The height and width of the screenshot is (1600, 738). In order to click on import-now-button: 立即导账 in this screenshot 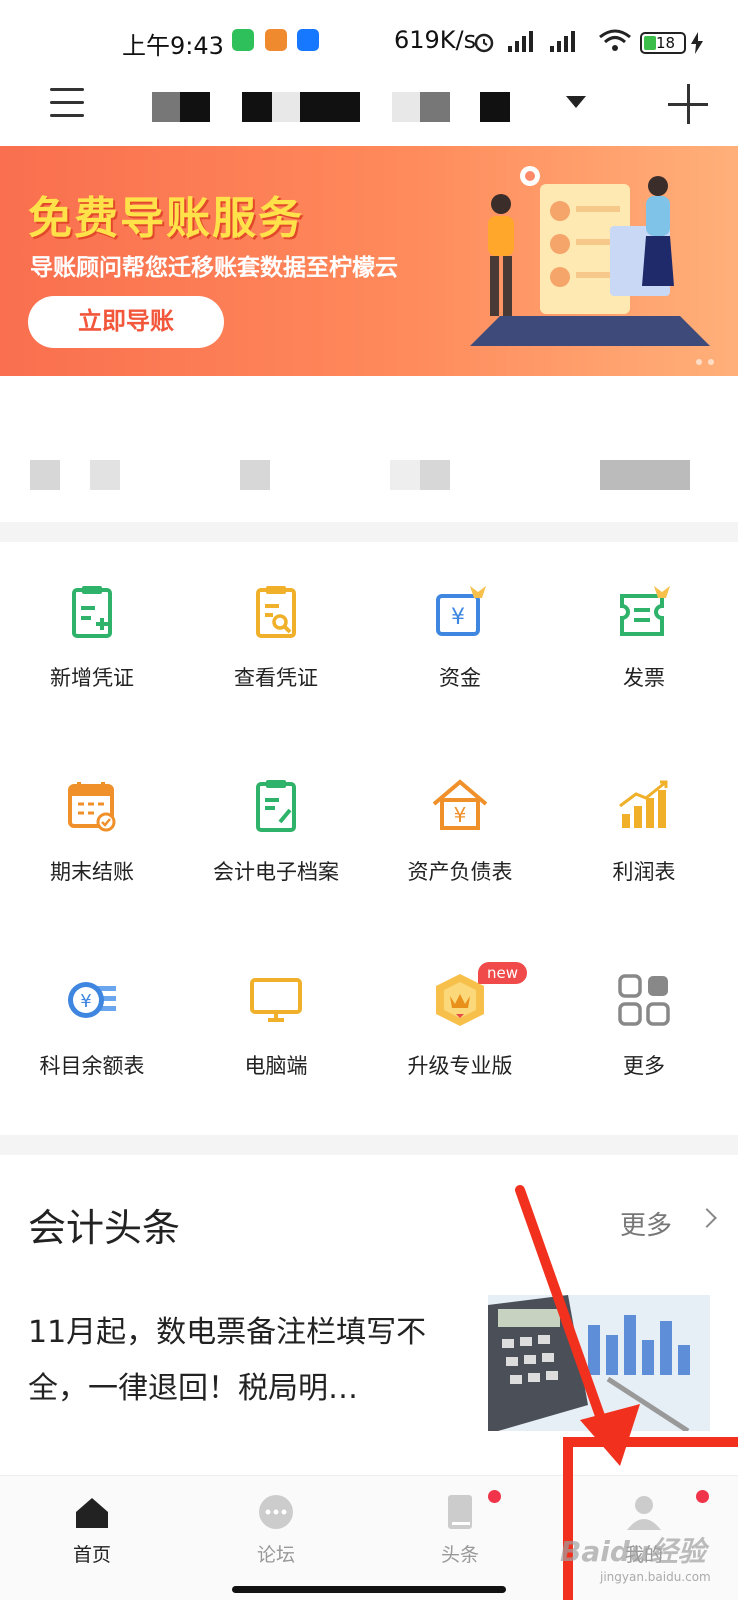, I will do `click(126, 322)`.